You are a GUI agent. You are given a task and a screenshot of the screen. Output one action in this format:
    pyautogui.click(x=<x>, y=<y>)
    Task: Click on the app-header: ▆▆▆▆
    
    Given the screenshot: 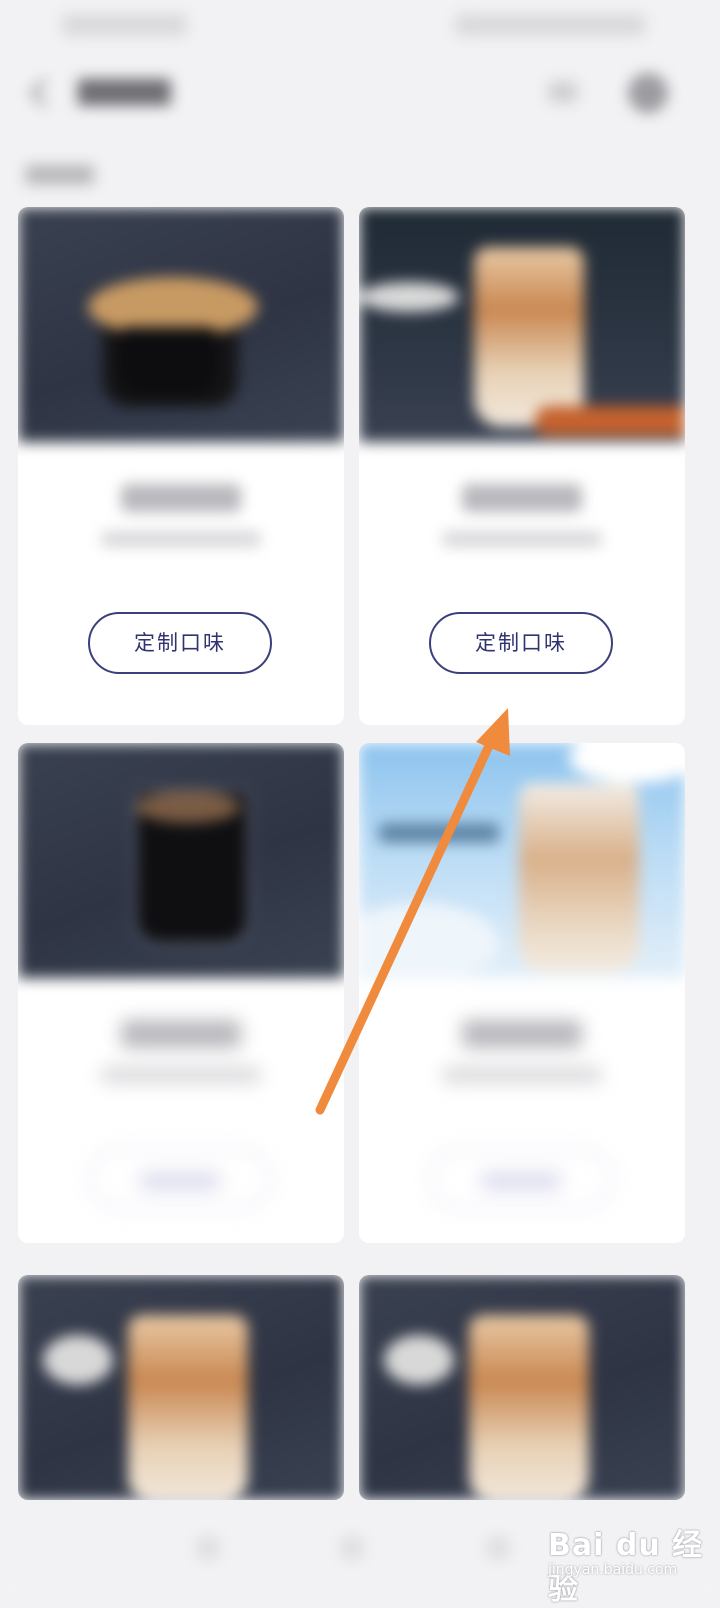 What is the action you would take?
    pyautogui.click(x=360, y=95)
    